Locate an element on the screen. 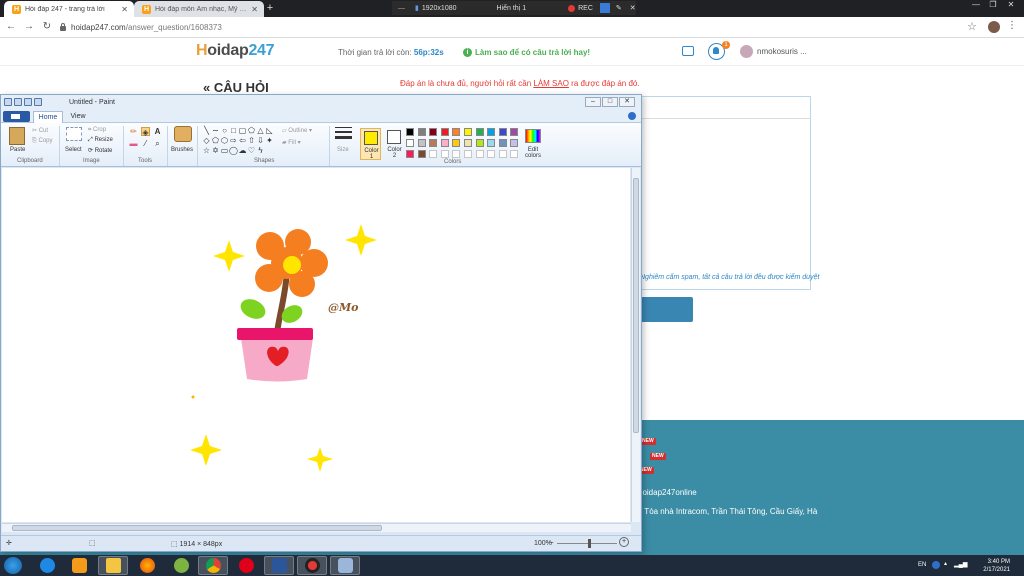 The width and height of the screenshot is (1024, 576). taskbar-paint is located at coordinates (345, 565).